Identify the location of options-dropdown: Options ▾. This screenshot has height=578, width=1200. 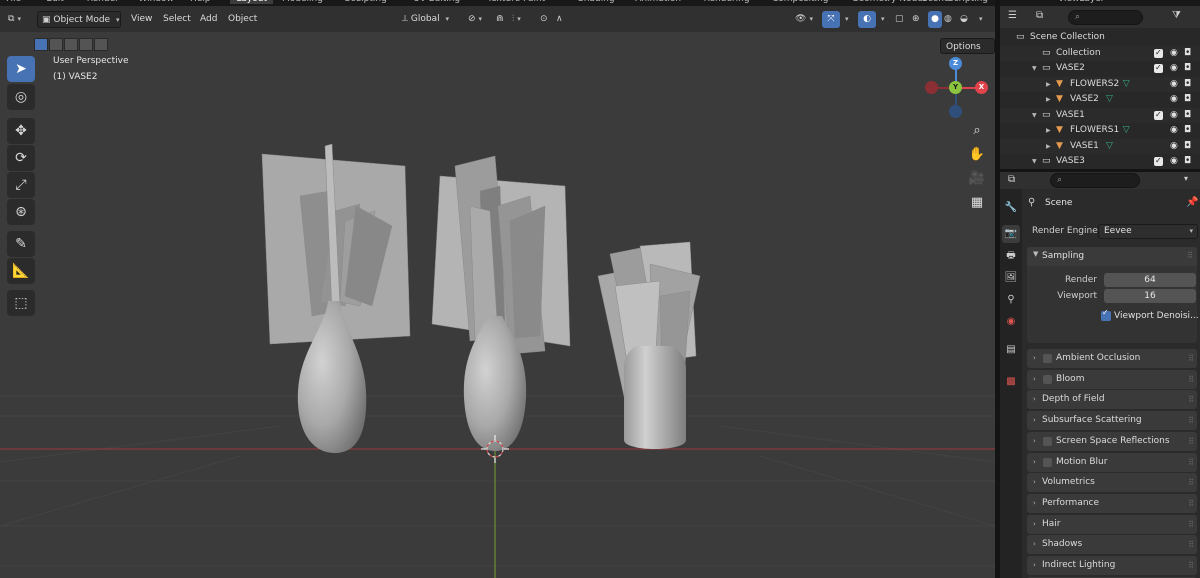
(967, 52).